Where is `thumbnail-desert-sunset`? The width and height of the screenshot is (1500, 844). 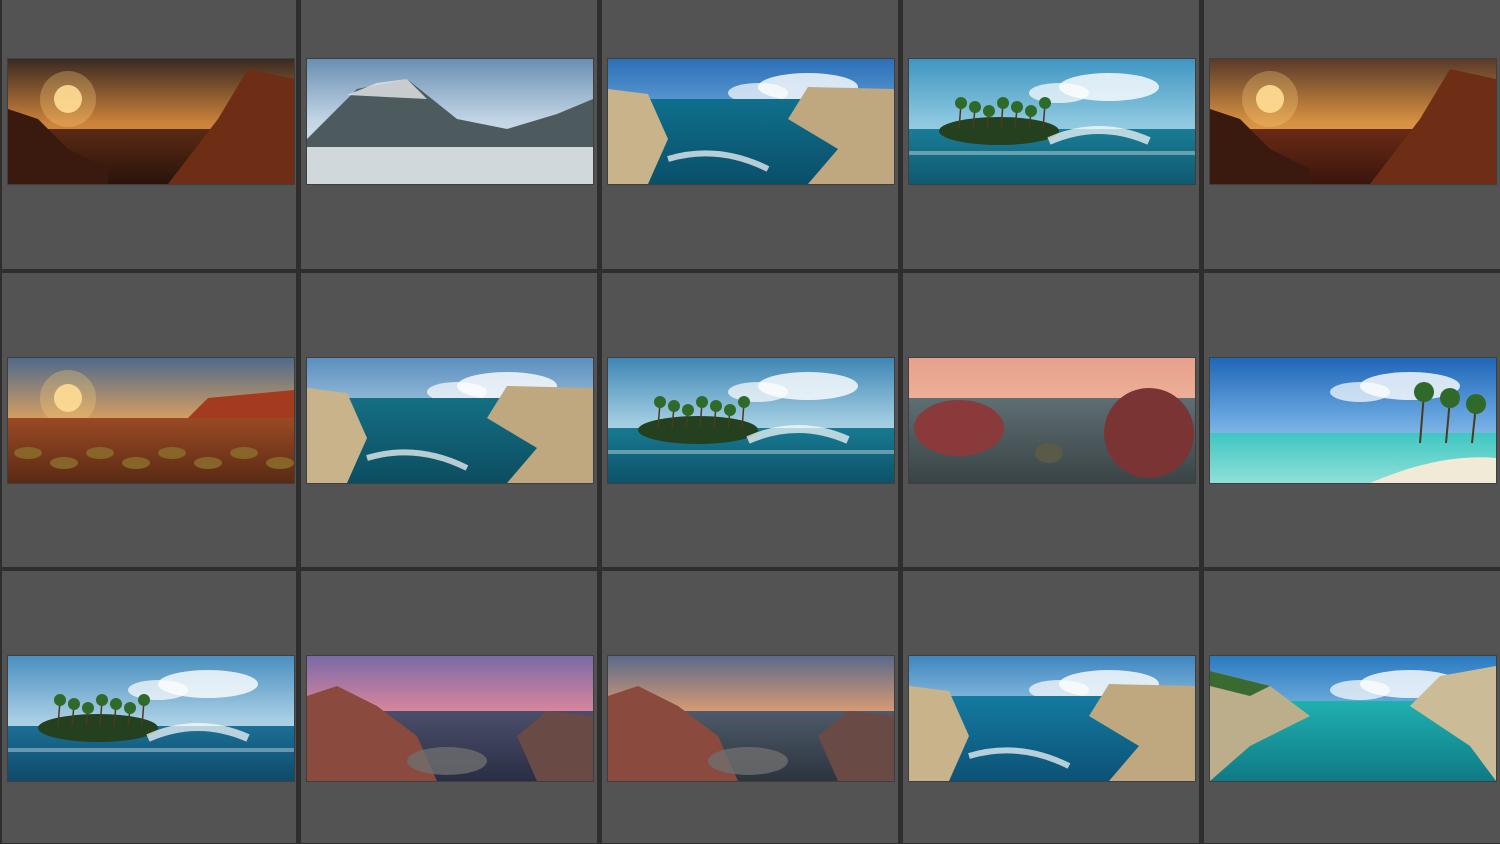 thumbnail-desert-sunset is located at coordinates (151, 420).